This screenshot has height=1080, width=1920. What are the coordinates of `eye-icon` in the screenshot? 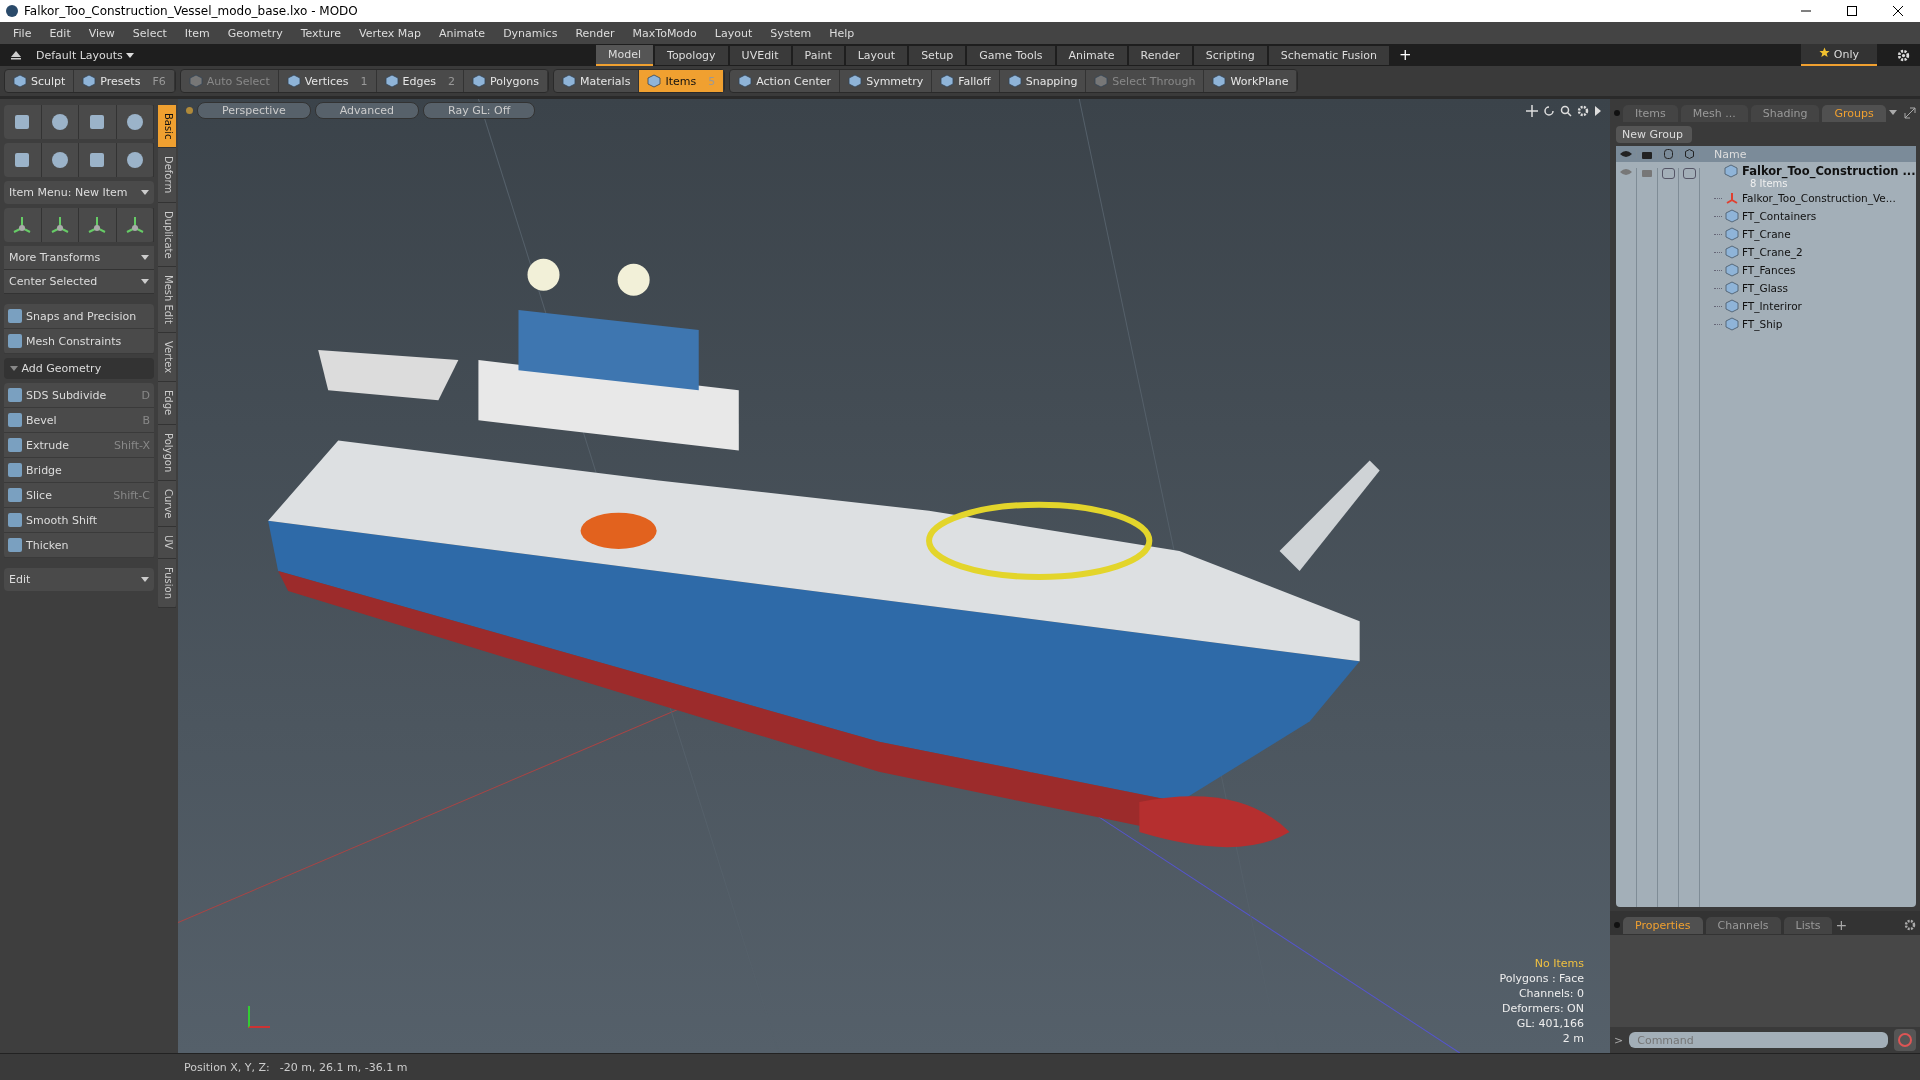 It's located at (1626, 154).